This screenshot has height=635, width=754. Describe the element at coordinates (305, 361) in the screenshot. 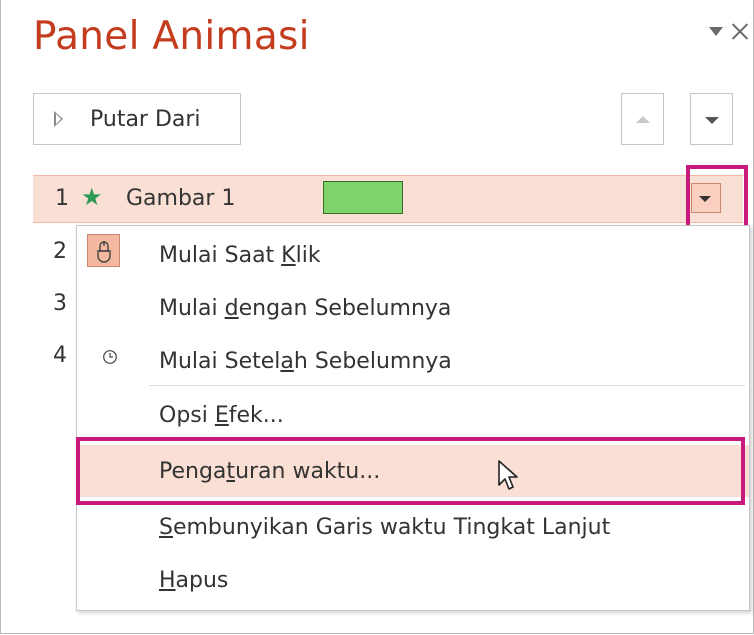

I see `menu-item-label: Mulai Setelah Sebelumnya` at that location.